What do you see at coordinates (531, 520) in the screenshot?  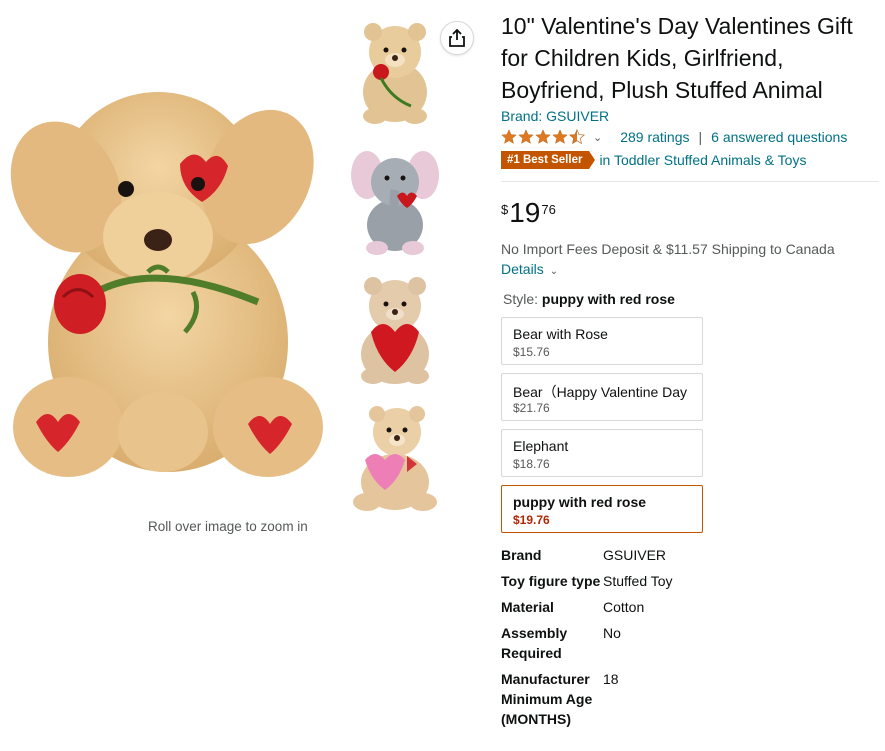 I see `style-option-price: $19.76` at bounding box center [531, 520].